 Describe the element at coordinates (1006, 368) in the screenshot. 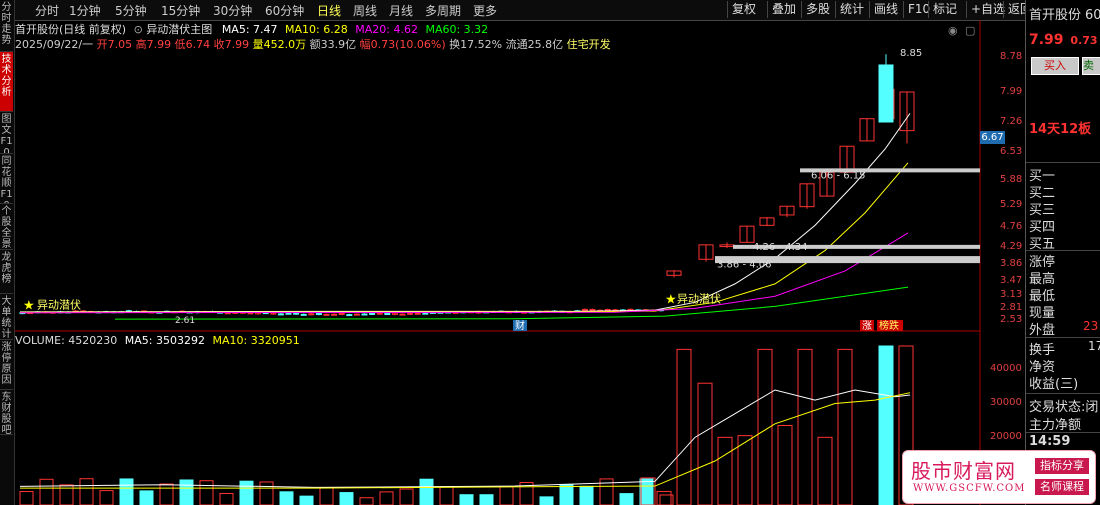

I see `volume-tick-0: 40000` at that location.